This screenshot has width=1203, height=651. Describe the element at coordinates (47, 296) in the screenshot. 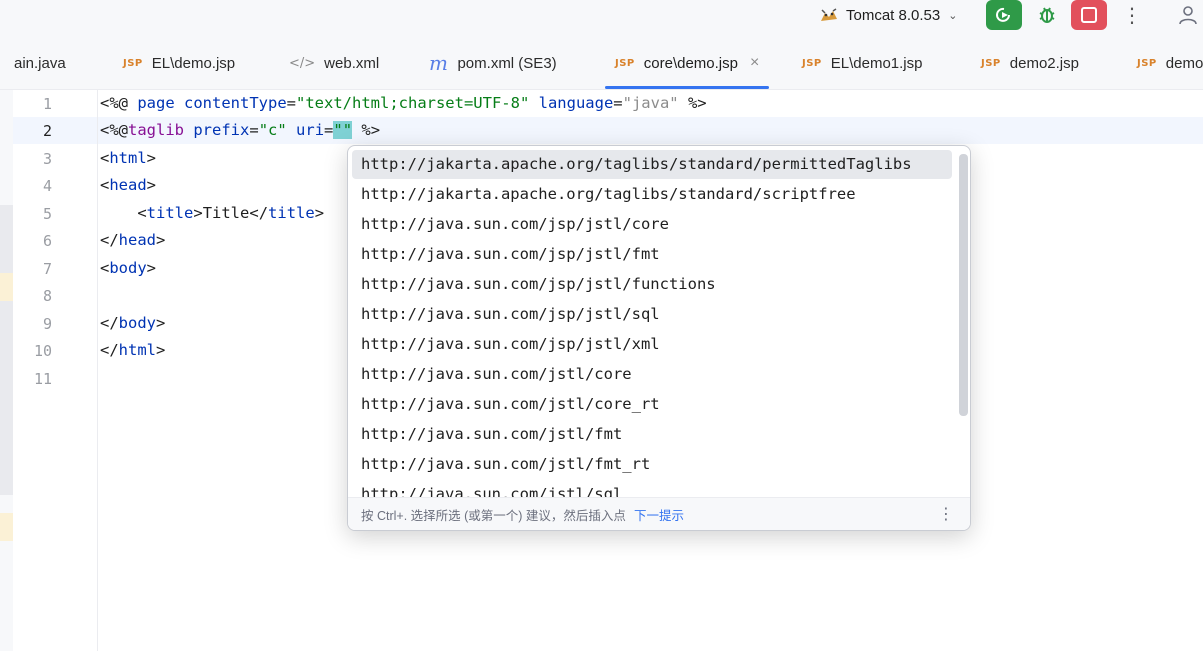

I see `line-number: 8` at that location.